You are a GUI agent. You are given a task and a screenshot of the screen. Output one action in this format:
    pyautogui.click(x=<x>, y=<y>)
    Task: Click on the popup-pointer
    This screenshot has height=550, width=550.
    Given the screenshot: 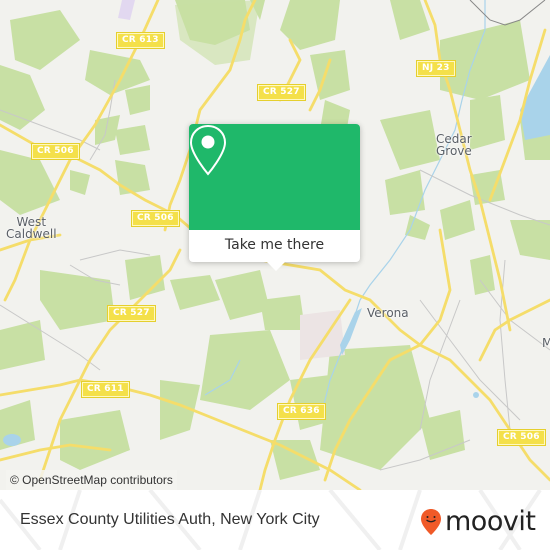 What is the action you would take?
    pyautogui.click(x=276, y=266)
    